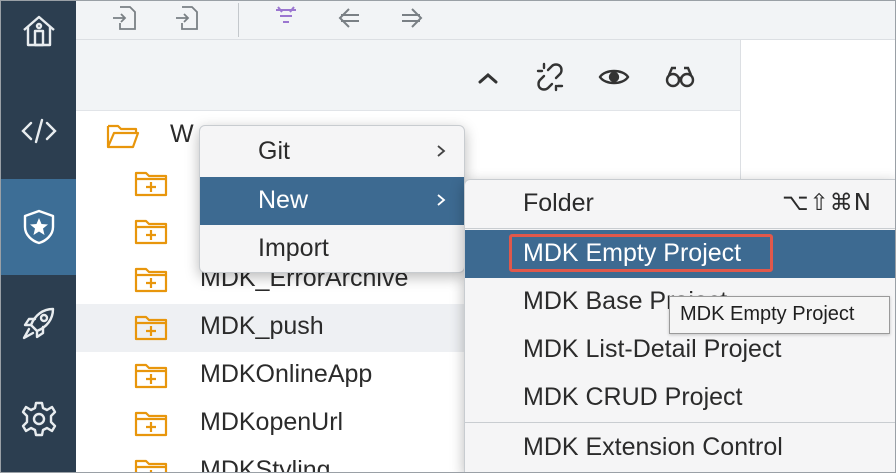  Describe the element at coordinates (332, 249) in the screenshot. I see `menu-item-import: Import` at that location.